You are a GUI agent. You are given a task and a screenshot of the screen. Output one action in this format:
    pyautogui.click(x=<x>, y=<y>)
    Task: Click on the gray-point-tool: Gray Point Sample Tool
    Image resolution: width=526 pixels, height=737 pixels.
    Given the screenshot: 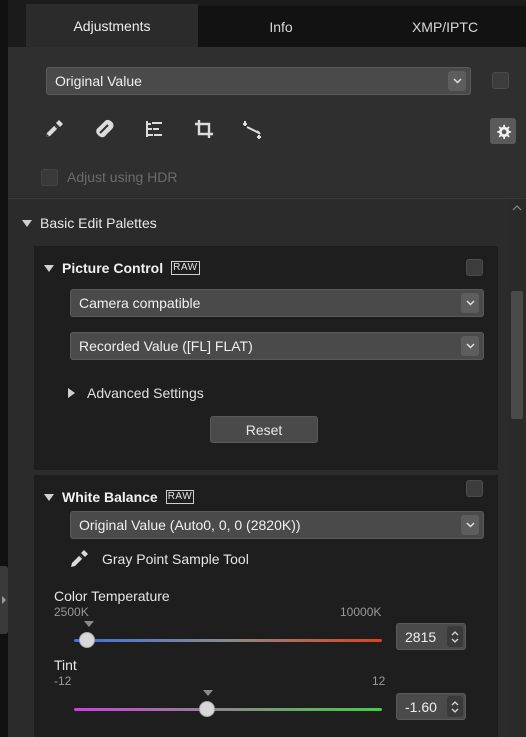 What is the action you would take?
    pyautogui.click(x=158, y=559)
    